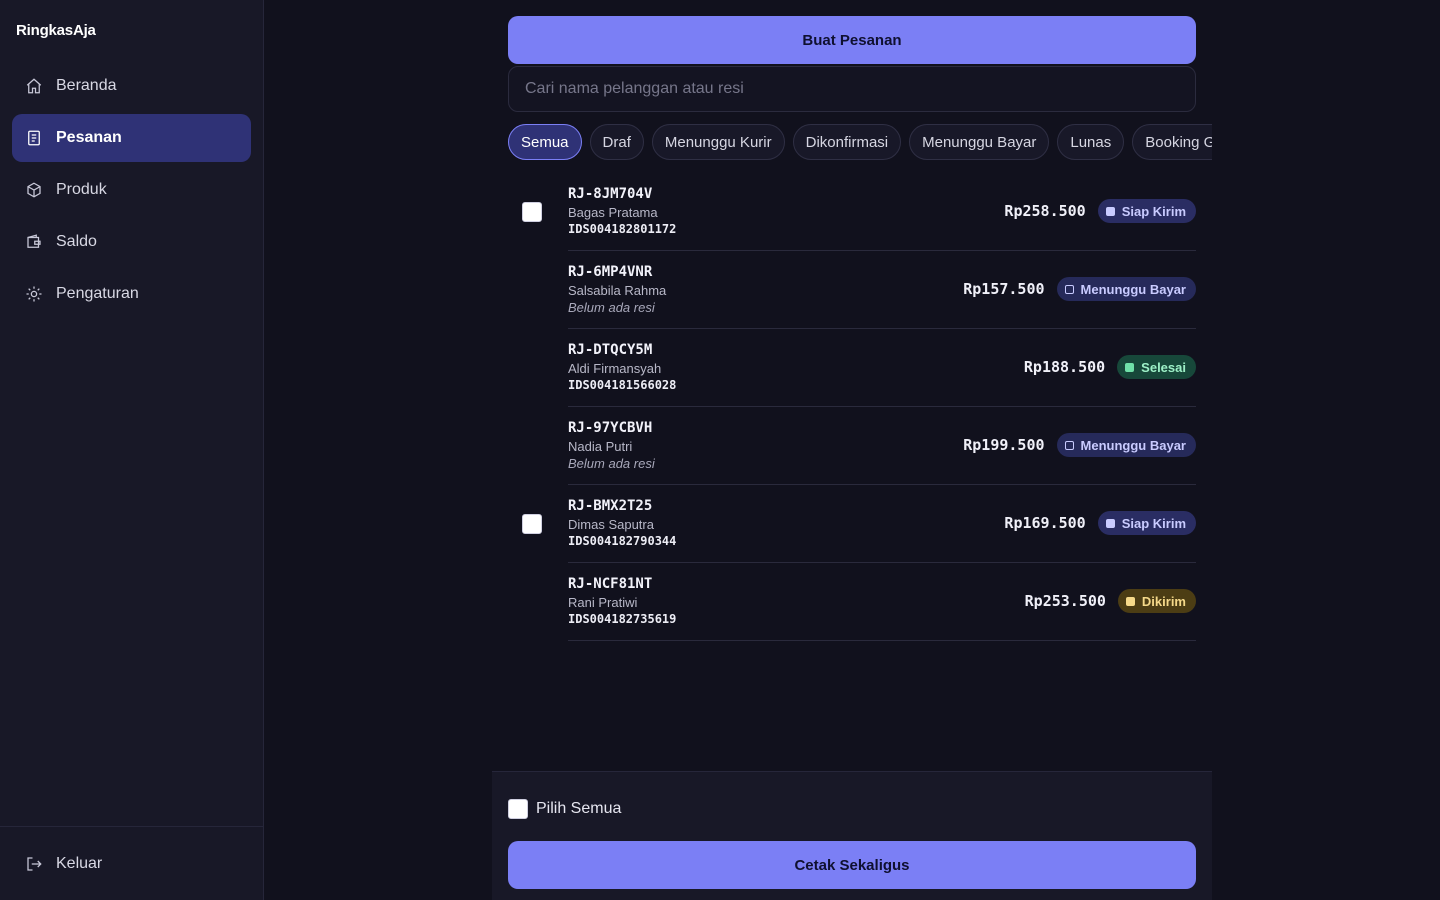 The height and width of the screenshot is (900, 1440). I want to click on order-price: Rp253.500, so click(1065, 601).